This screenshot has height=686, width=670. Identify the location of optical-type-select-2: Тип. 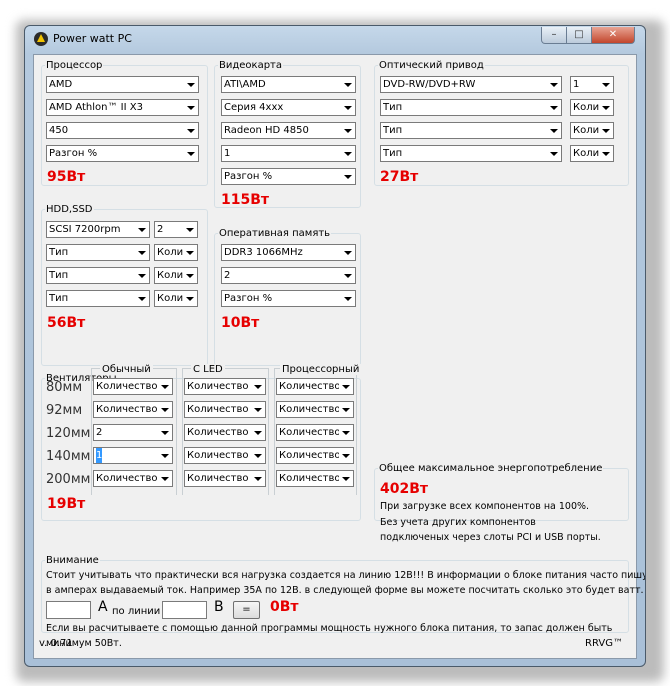
(471, 107).